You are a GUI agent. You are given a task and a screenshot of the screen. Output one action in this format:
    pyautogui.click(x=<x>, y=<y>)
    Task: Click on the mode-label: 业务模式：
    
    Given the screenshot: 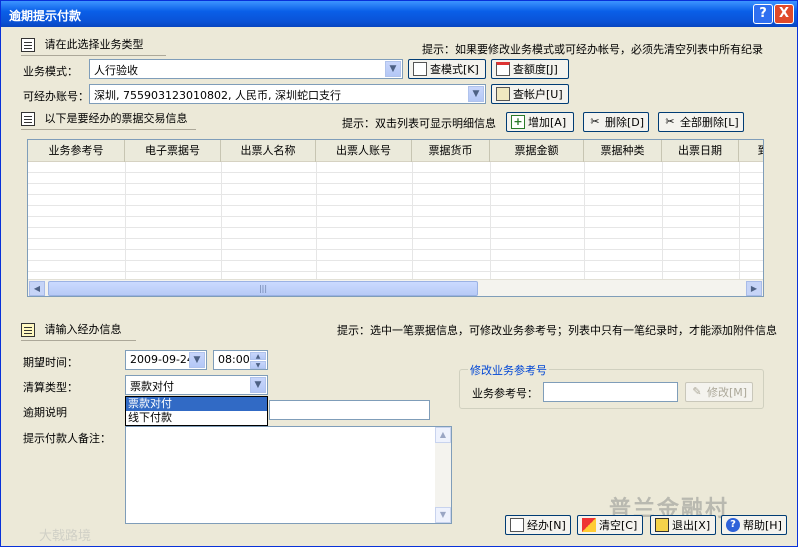 What is the action you would take?
    pyautogui.click(x=50, y=71)
    